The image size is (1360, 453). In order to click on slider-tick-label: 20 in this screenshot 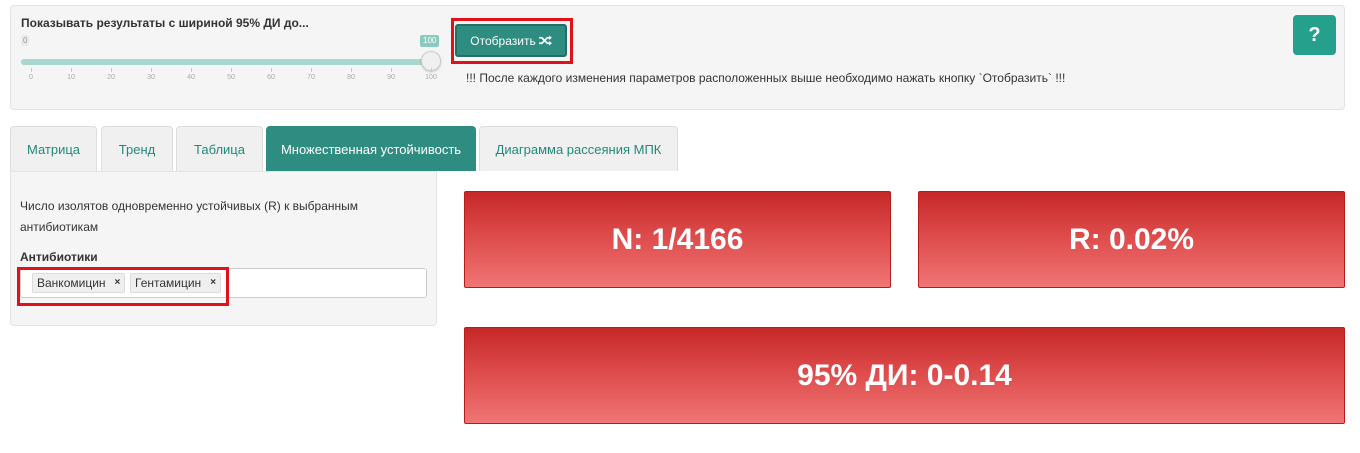, I will do `click(111, 77)`.